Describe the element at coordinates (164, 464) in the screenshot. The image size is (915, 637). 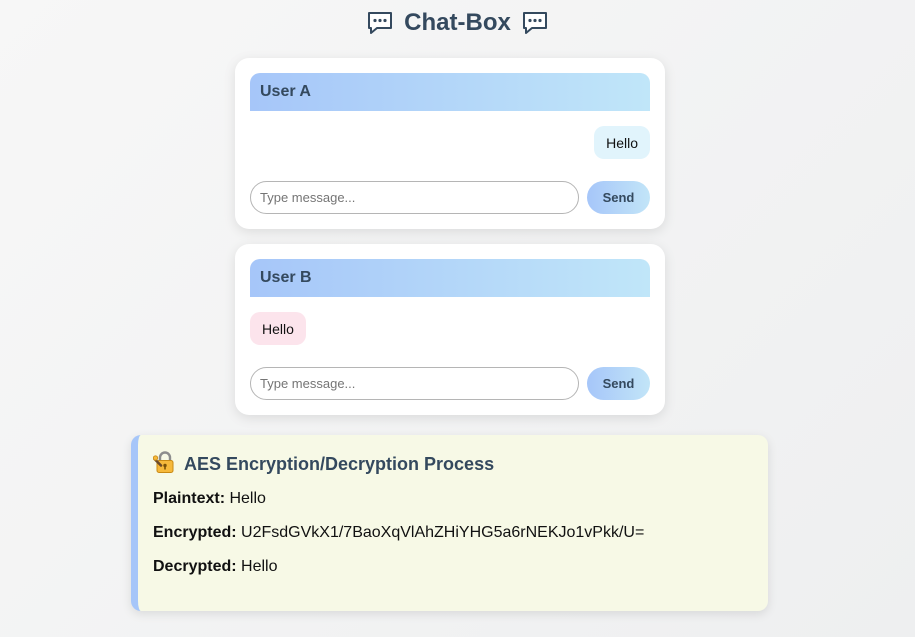
I see `lock-key-icon` at that location.